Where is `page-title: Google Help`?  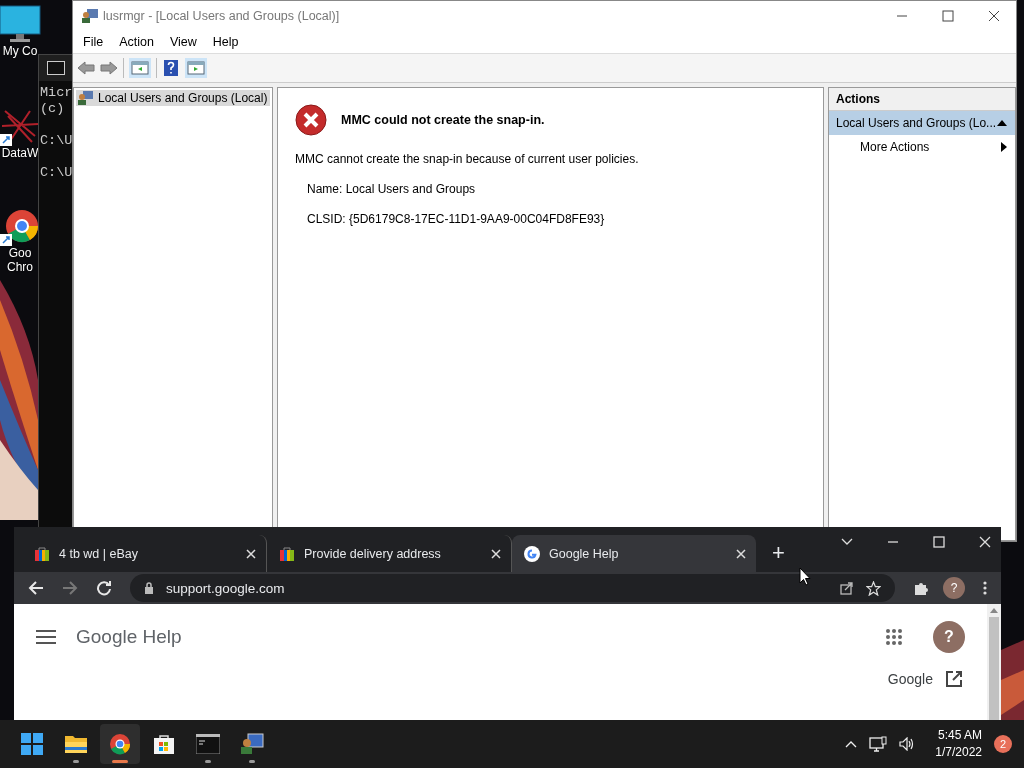 page-title: Google Help is located at coordinates (129, 637).